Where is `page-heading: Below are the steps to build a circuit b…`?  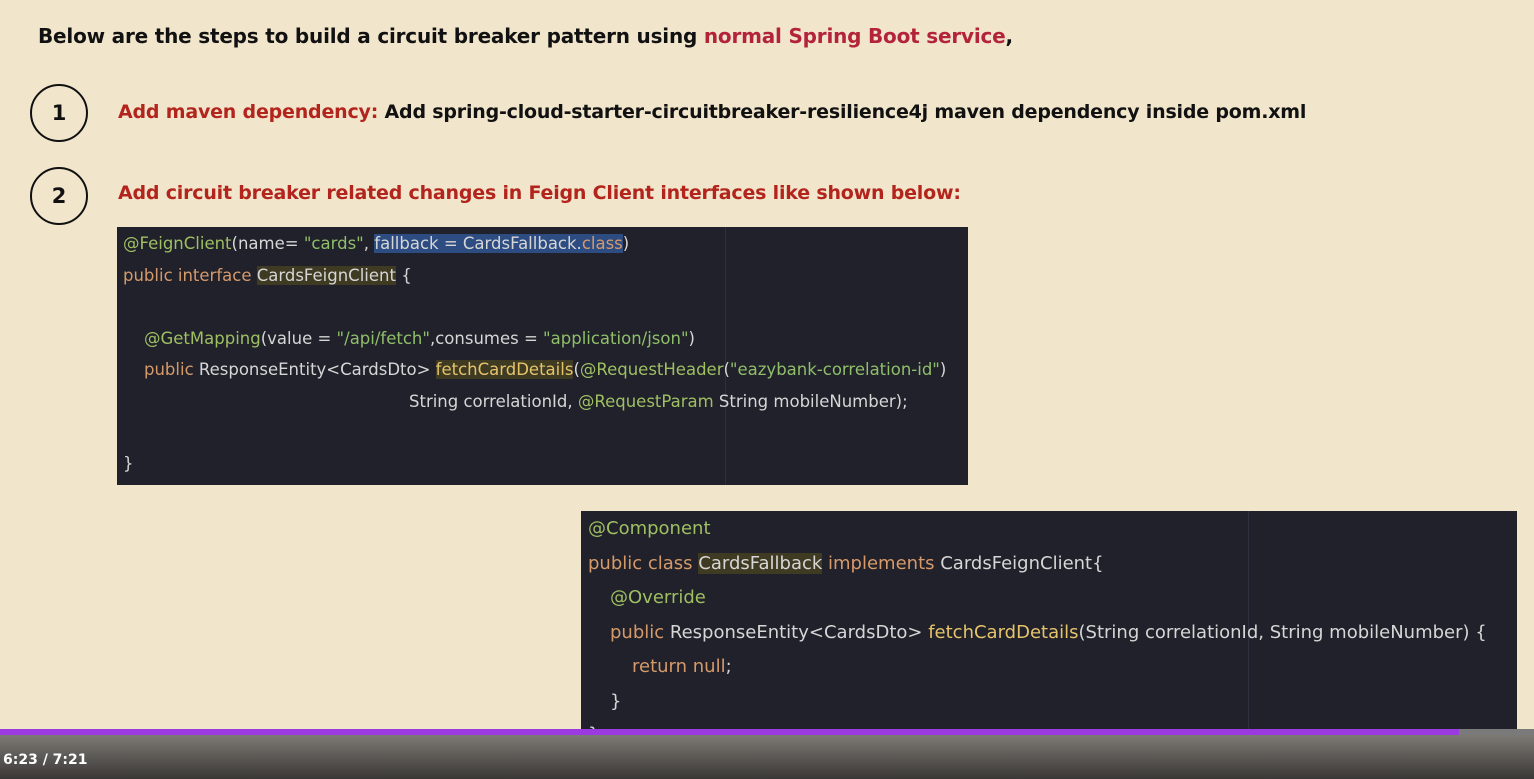 page-heading: Below are the steps to build a circuit b… is located at coordinates (525, 36).